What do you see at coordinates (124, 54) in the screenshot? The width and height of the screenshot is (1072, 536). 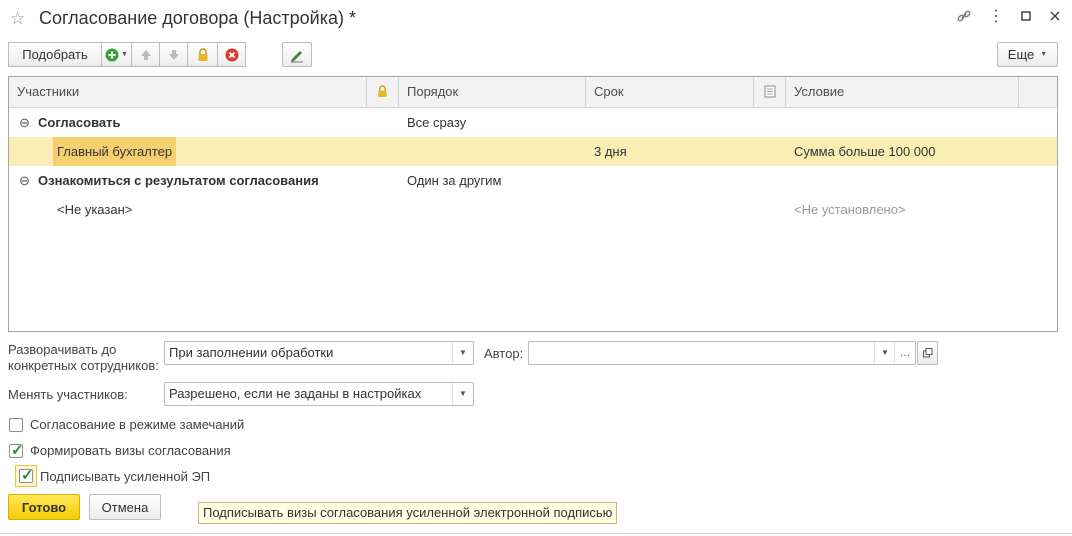 I see `add-dropdown-icon: ▼` at bounding box center [124, 54].